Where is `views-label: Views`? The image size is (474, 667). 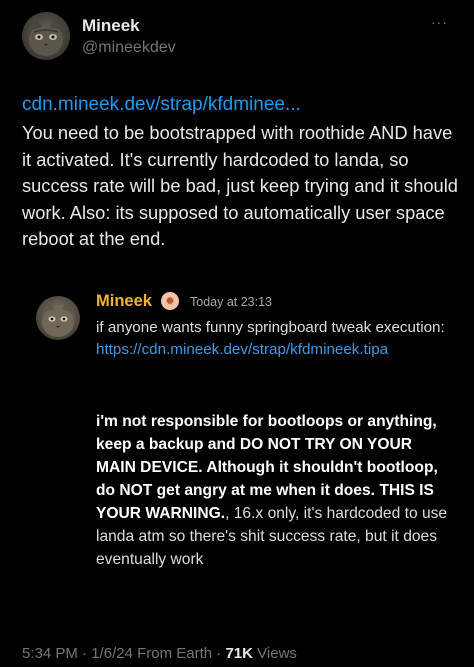 views-label: Views is located at coordinates (277, 653).